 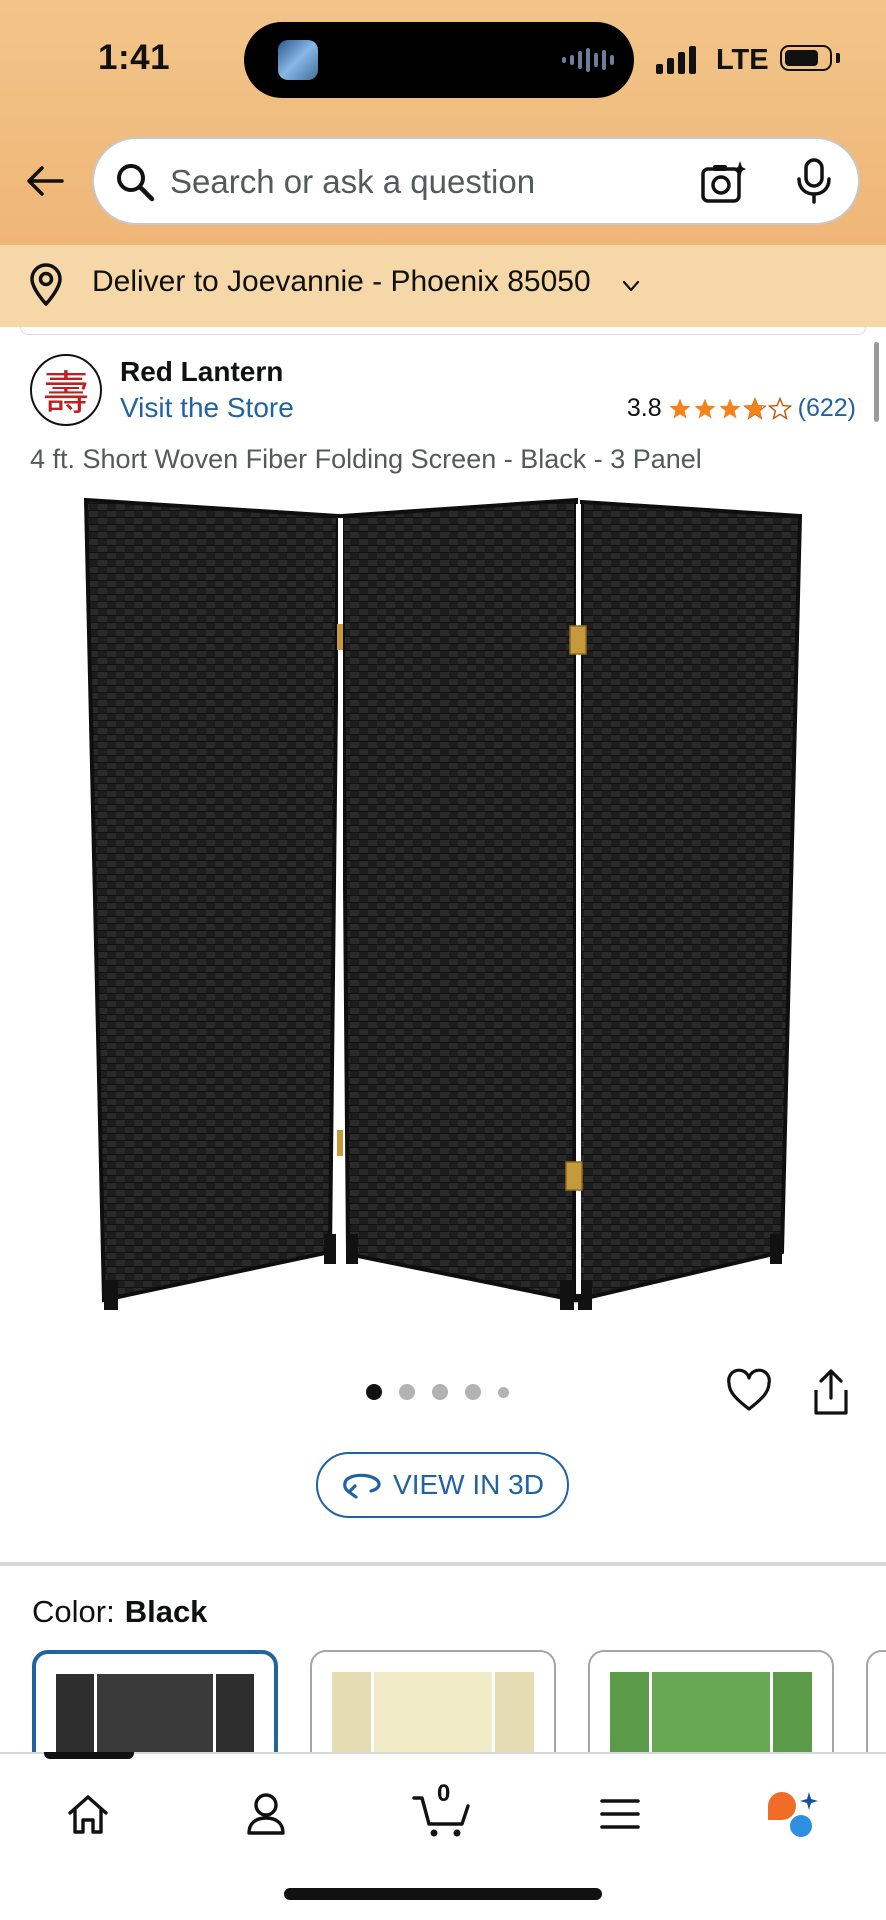 What do you see at coordinates (588, 60) in the screenshot?
I see `audio-wave-icon` at bounding box center [588, 60].